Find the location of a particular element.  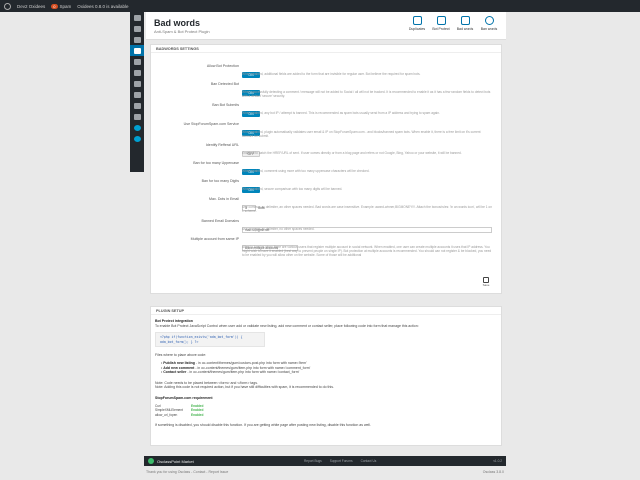

media-icon is located at coordinates (137, 39).